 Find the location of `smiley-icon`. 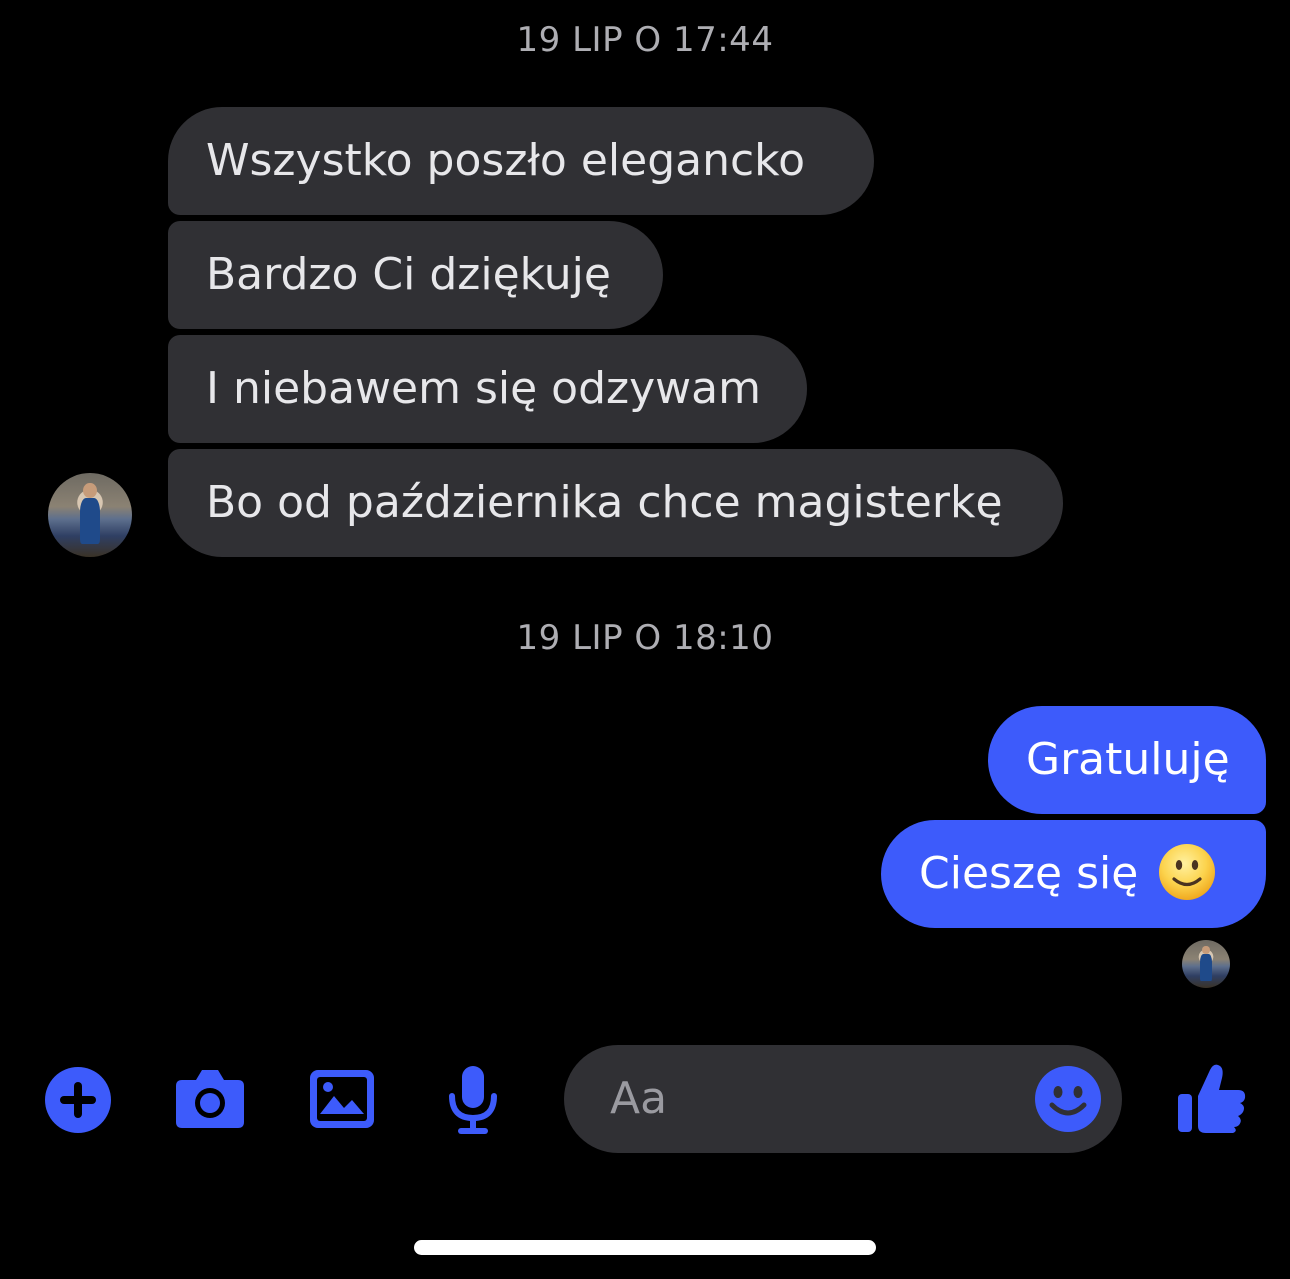

smiley-icon is located at coordinates (1068, 1099).